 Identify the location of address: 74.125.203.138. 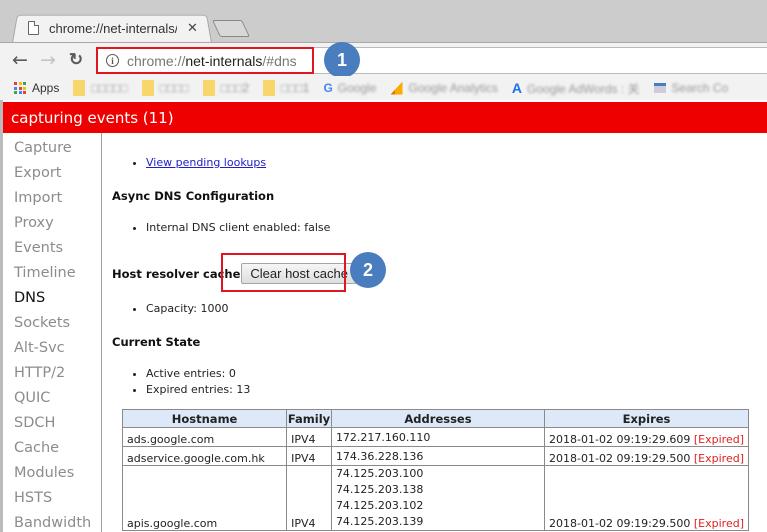
(379, 489).